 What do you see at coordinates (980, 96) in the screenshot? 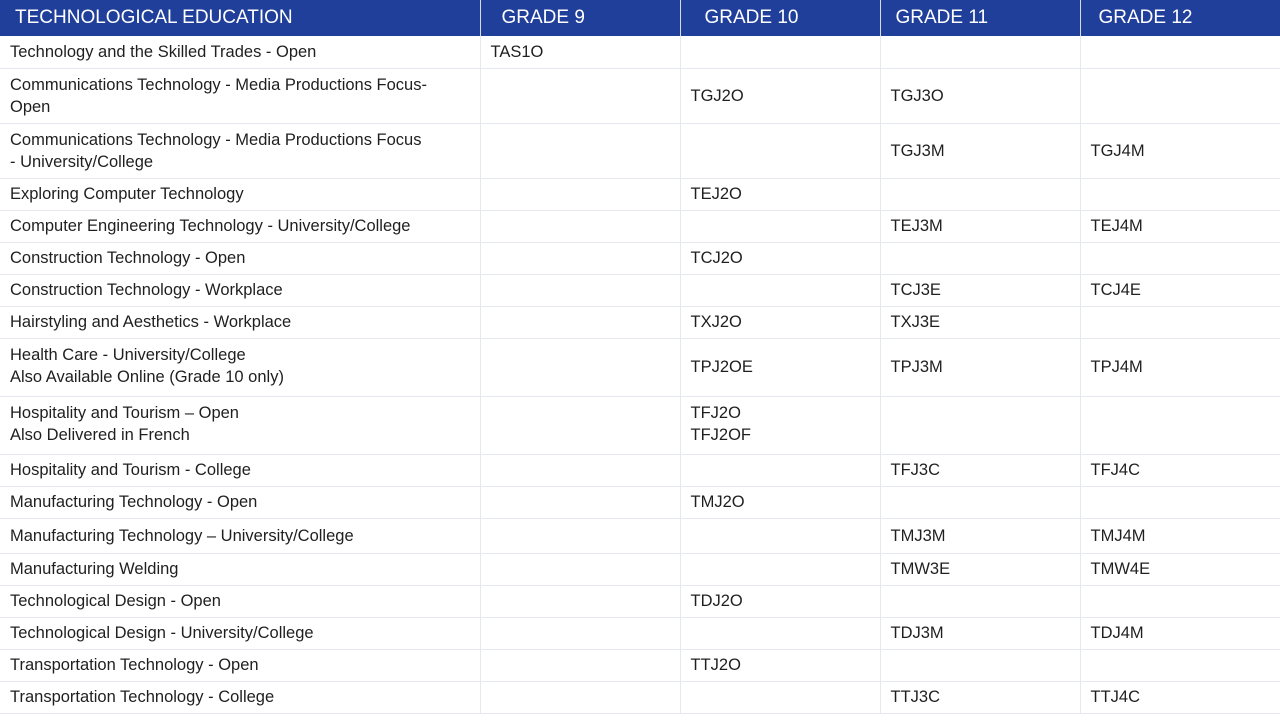
I see `grade-11-cell: TGJ3O` at bounding box center [980, 96].